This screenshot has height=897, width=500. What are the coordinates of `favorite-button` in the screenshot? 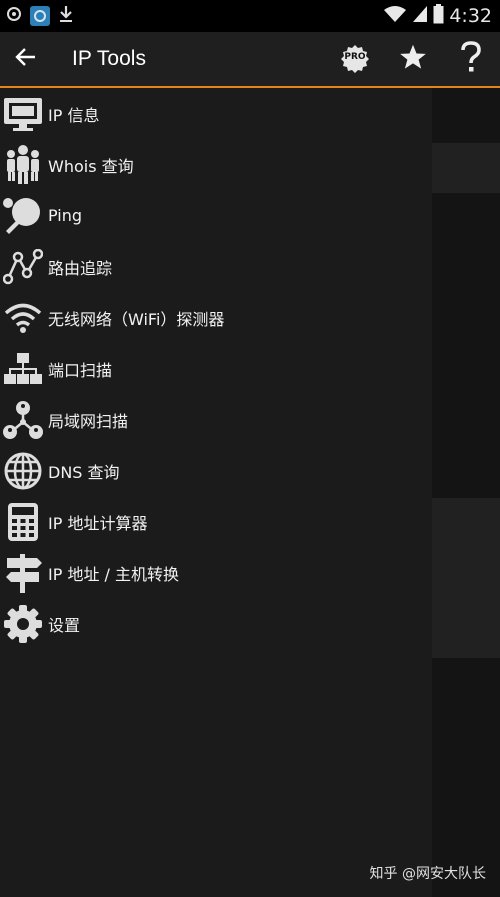 It's located at (413, 59).